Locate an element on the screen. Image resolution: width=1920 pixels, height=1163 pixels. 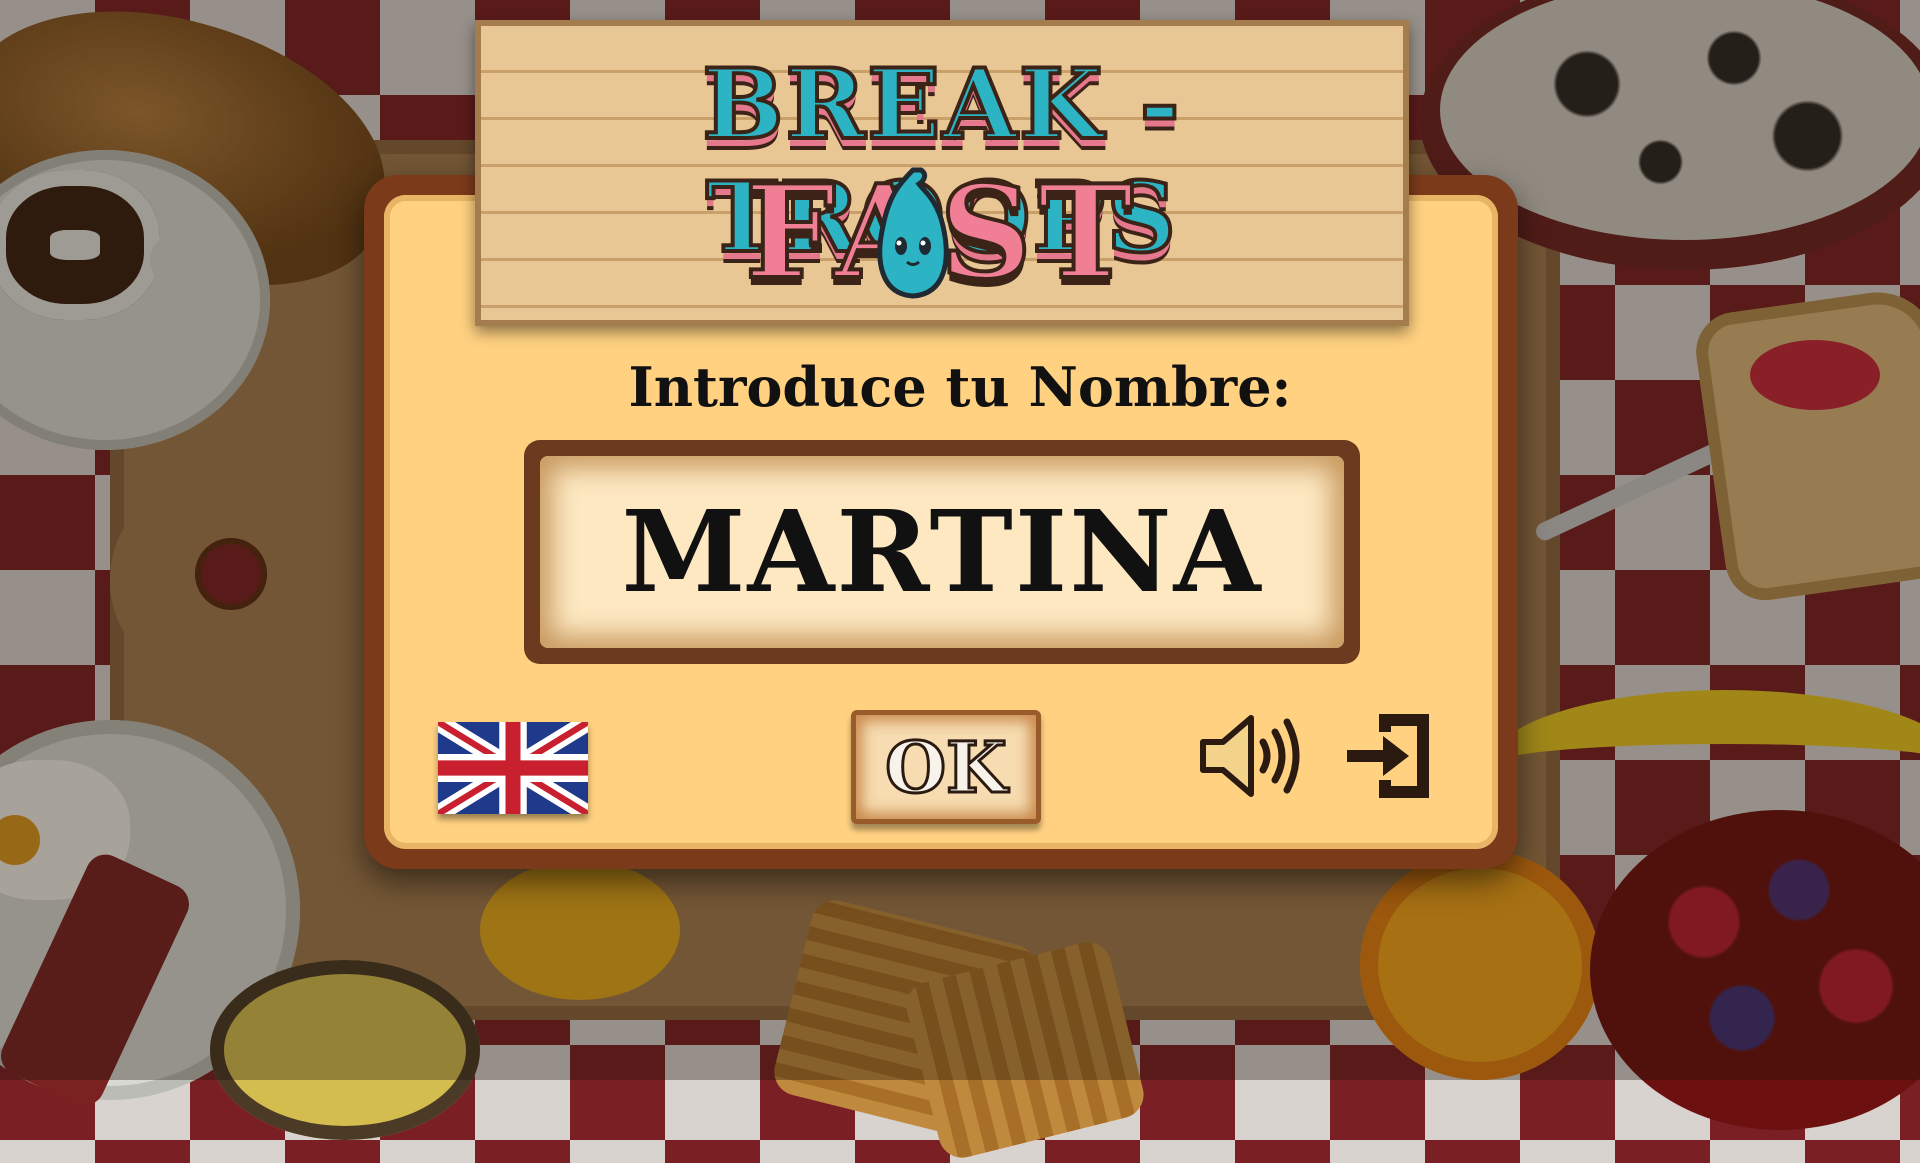
ok-button-label: OK is located at coordinates (946, 767).